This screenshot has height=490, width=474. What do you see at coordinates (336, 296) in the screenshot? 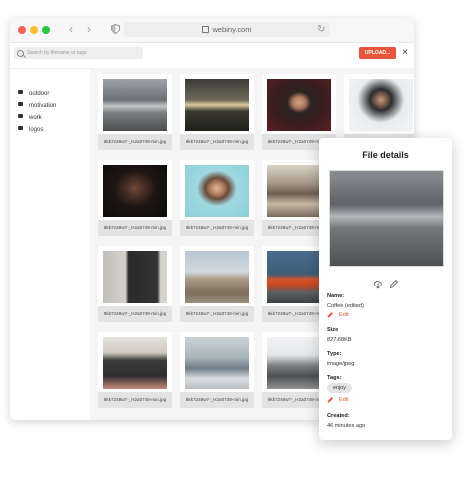
I see `name-label: Name:` at bounding box center [336, 296].